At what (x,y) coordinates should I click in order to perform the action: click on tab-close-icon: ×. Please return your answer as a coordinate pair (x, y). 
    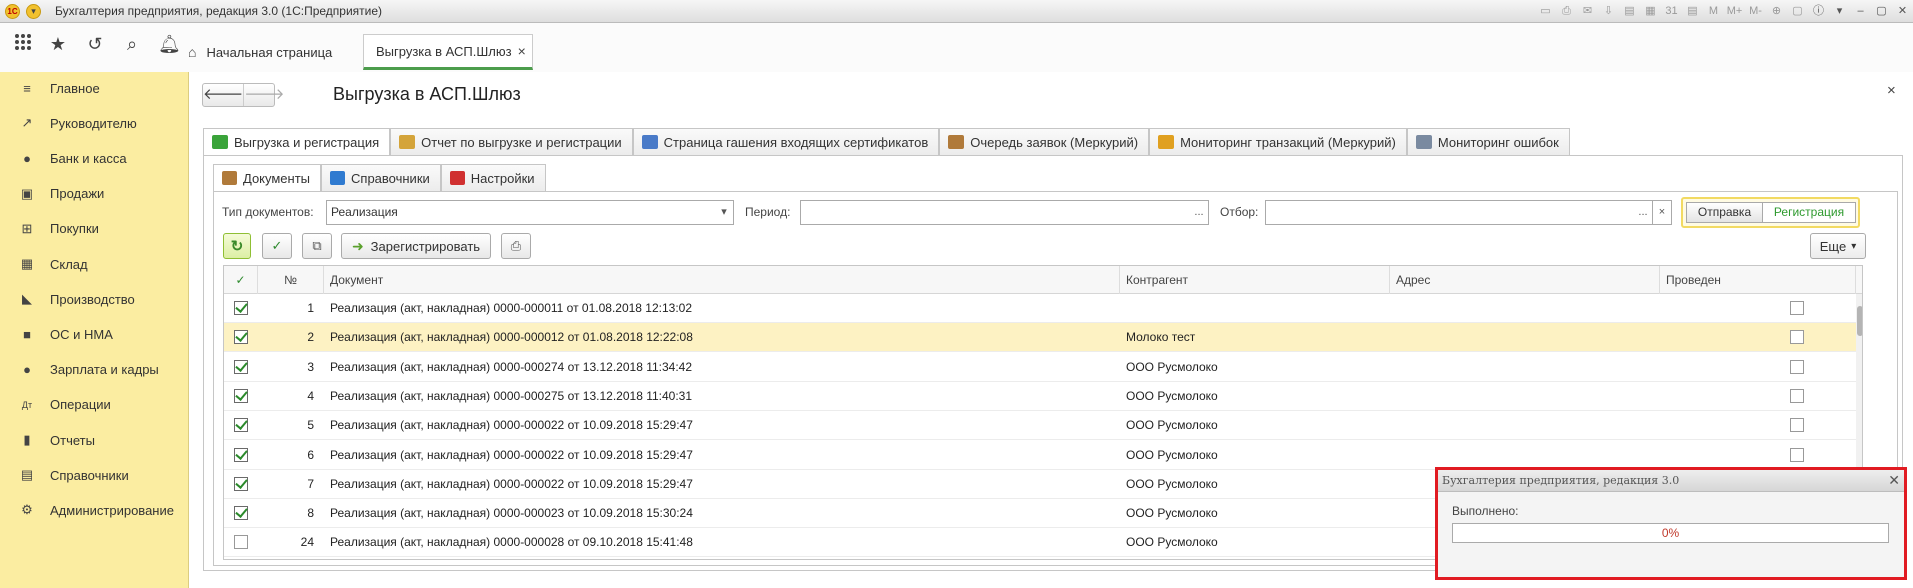
    Looking at the image, I should click on (522, 51).